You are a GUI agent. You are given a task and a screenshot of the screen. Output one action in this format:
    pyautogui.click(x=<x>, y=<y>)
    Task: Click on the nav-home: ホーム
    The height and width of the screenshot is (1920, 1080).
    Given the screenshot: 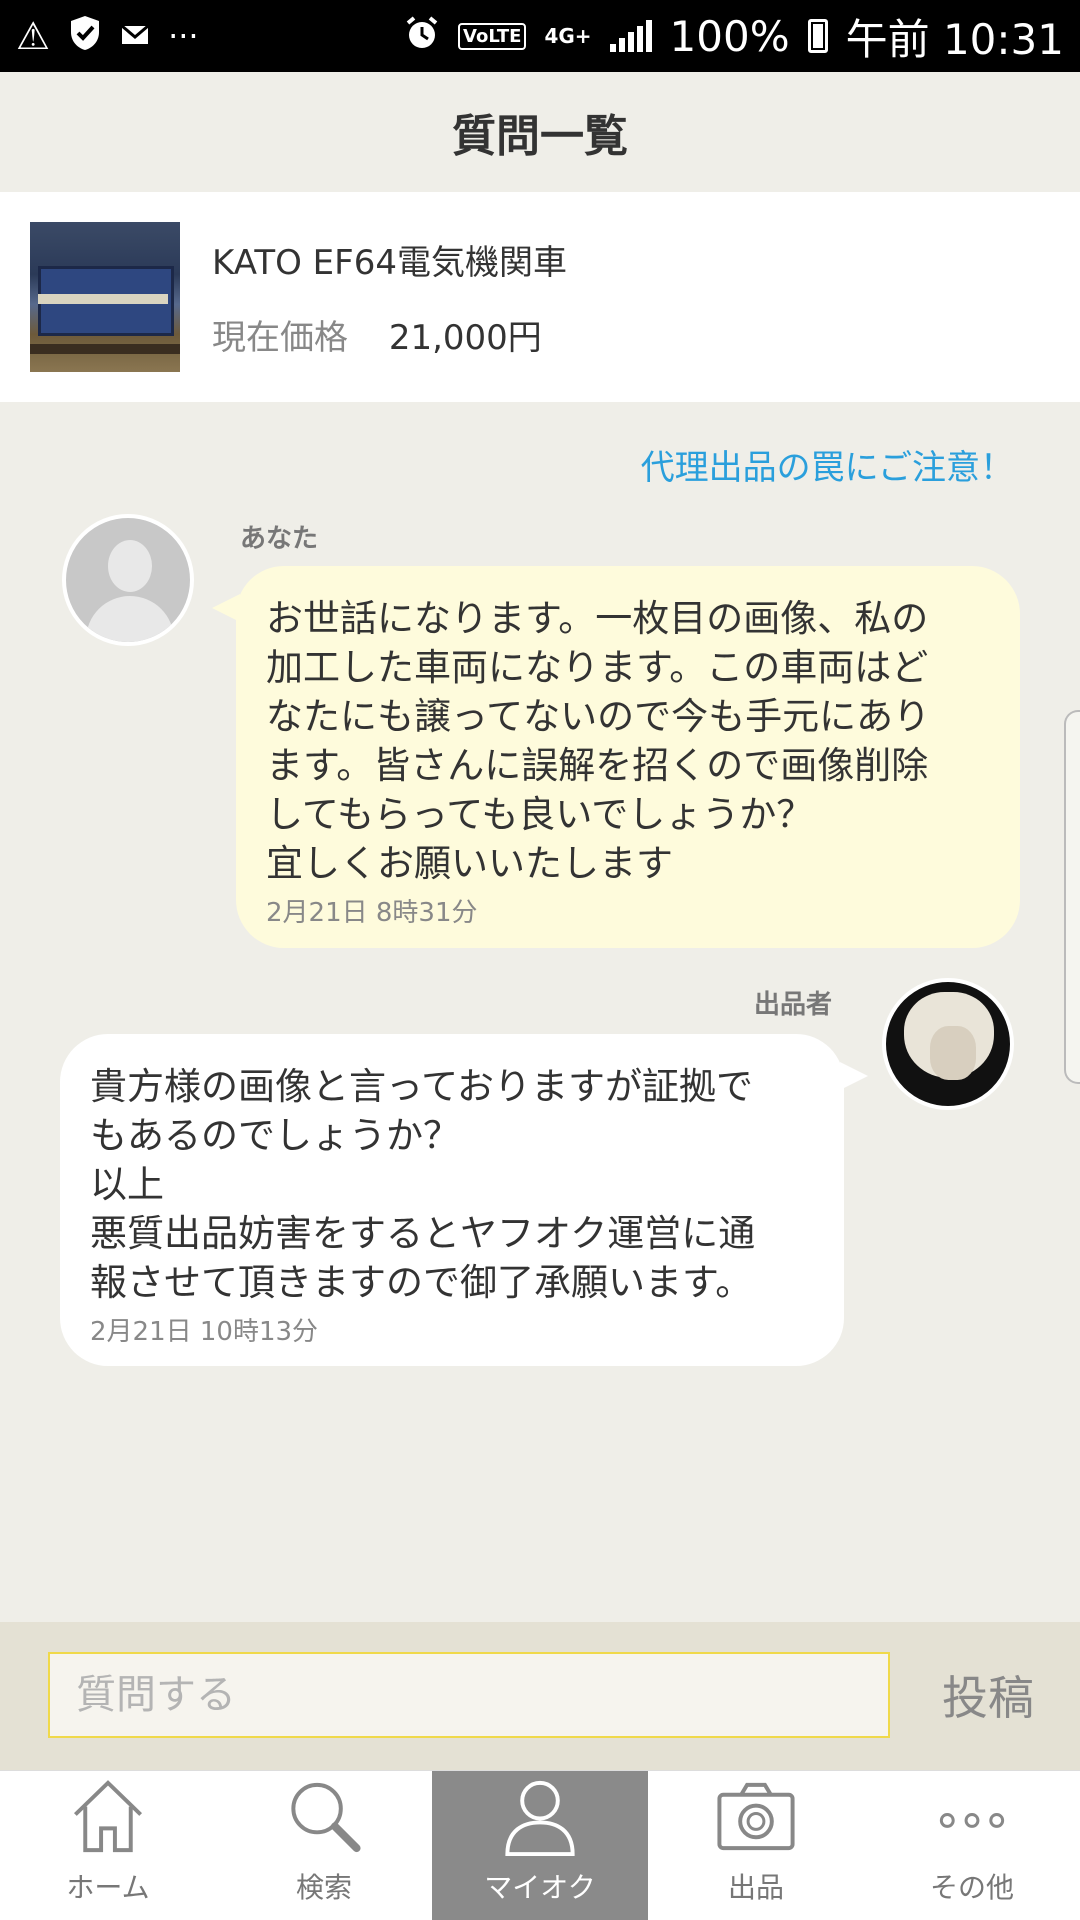 What is the action you would take?
    pyautogui.click(x=108, y=1845)
    